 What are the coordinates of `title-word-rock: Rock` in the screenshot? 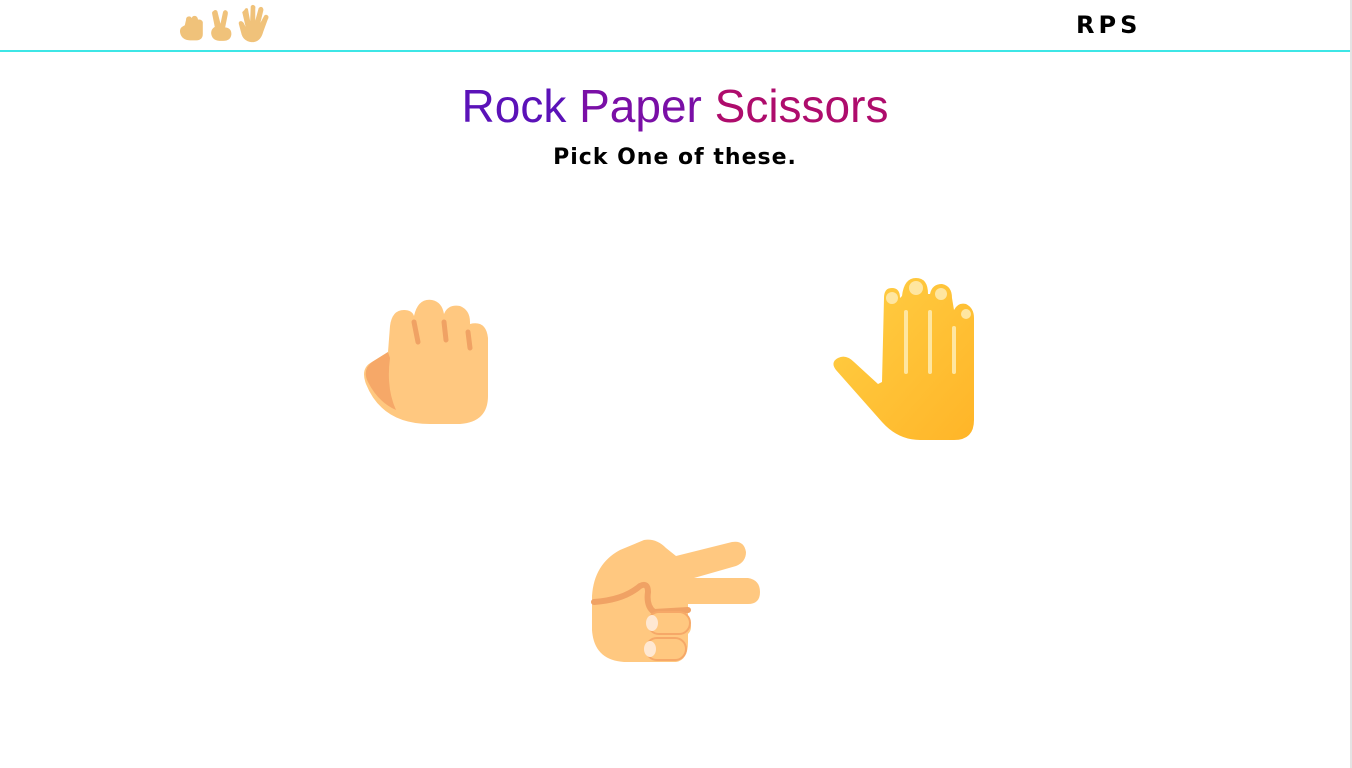 It's located at (514, 106).